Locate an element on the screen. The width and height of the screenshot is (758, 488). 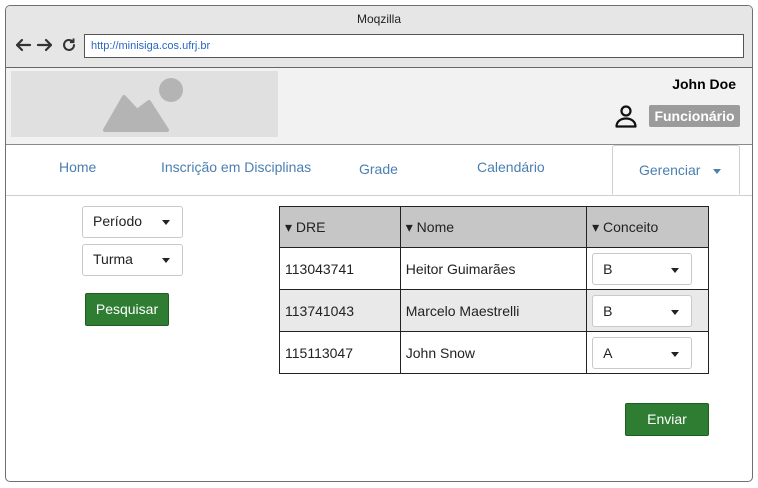
window-title: Moqzilla is located at coordinates (378, 19).